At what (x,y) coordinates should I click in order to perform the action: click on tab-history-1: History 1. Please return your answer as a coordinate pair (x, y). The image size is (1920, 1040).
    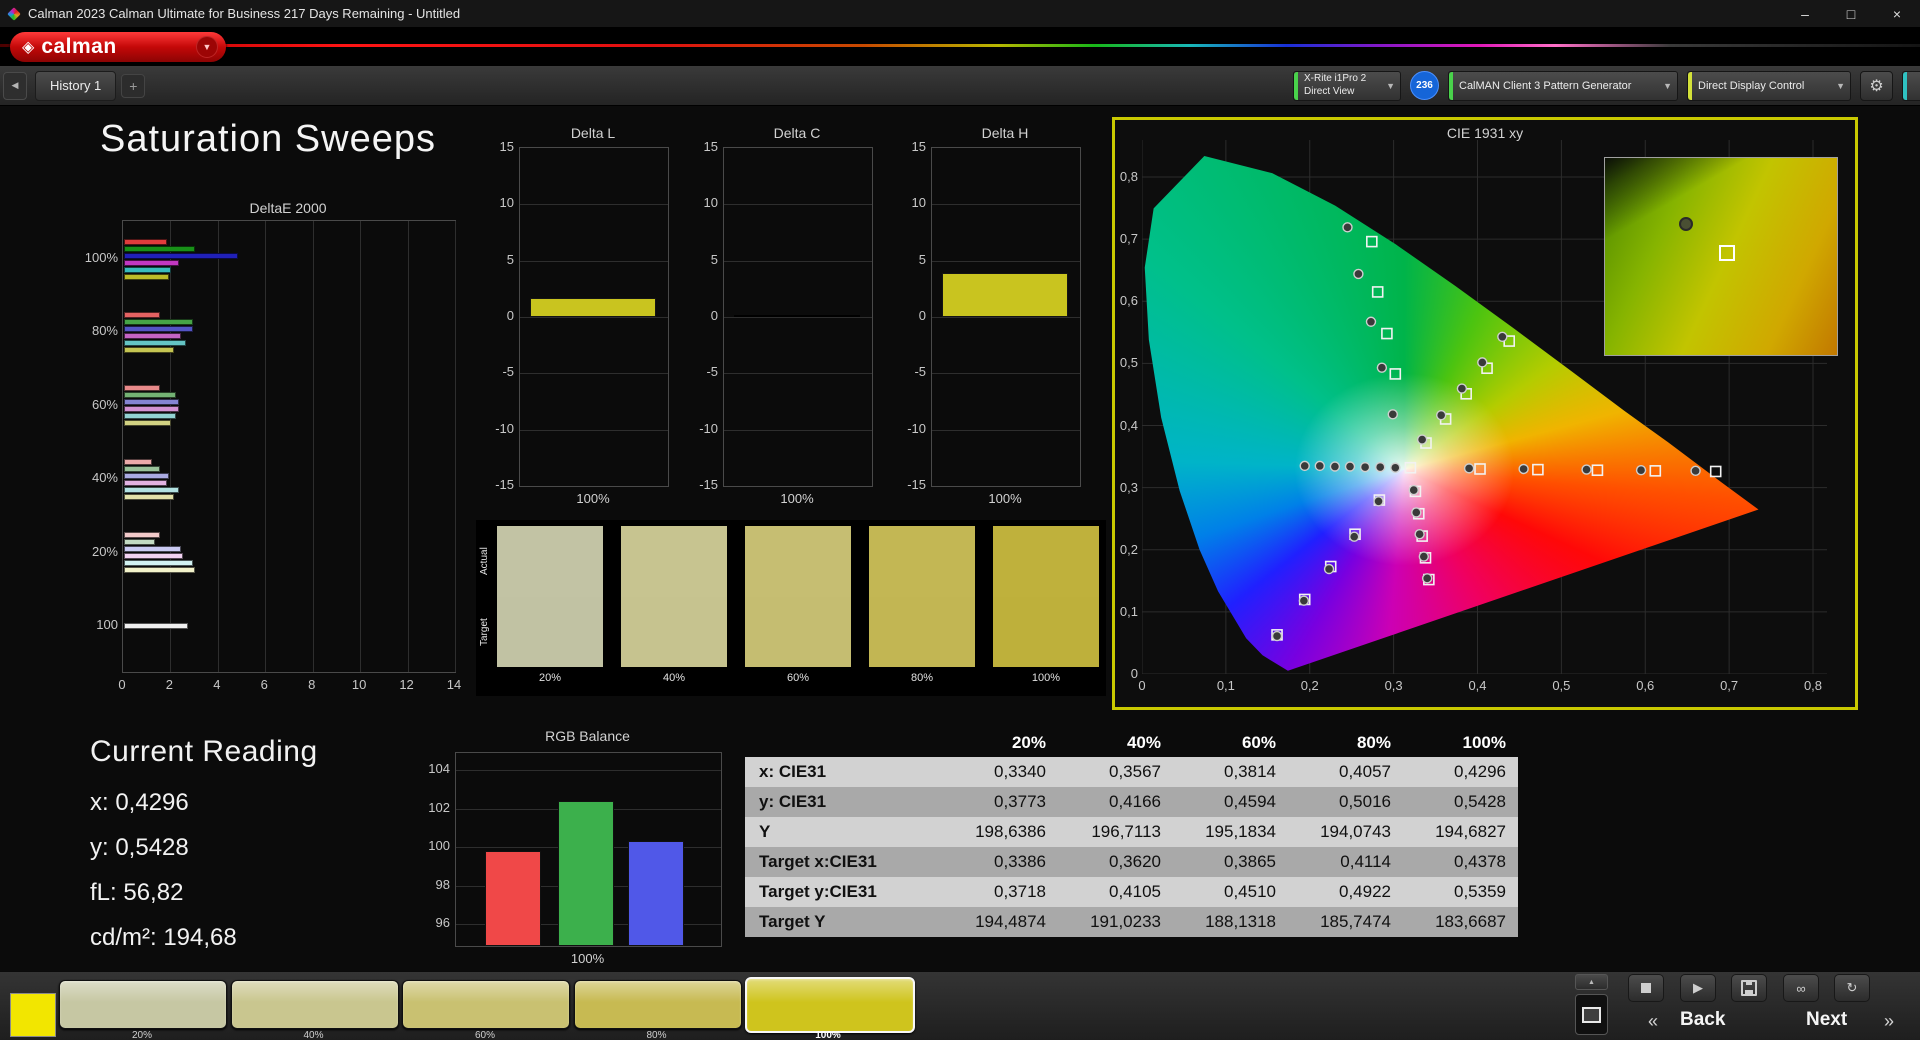
    Looking at the image, I should click on (76, 85).